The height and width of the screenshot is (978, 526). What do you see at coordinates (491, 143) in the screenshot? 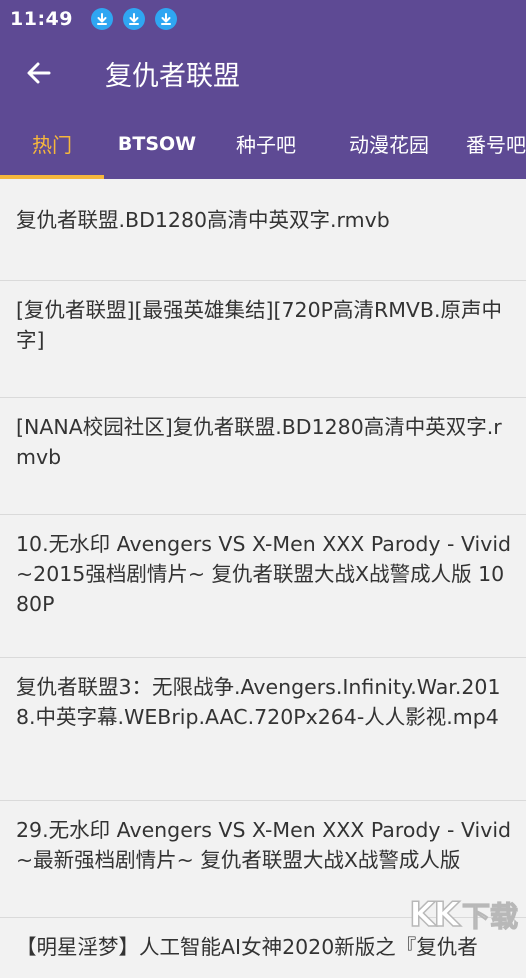
I see `tab-fanhaoba: 番号吧` at bounding box center [491, 143].